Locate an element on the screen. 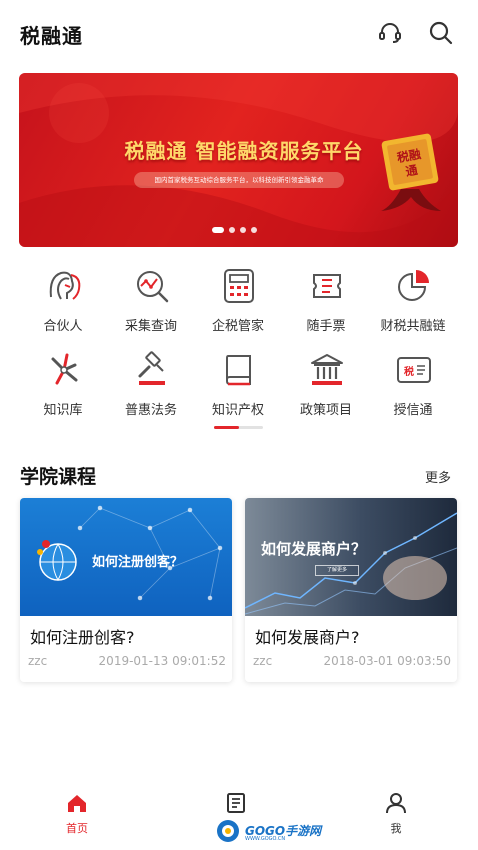  tab-label: 首页 is located at coordinates (77, 828).